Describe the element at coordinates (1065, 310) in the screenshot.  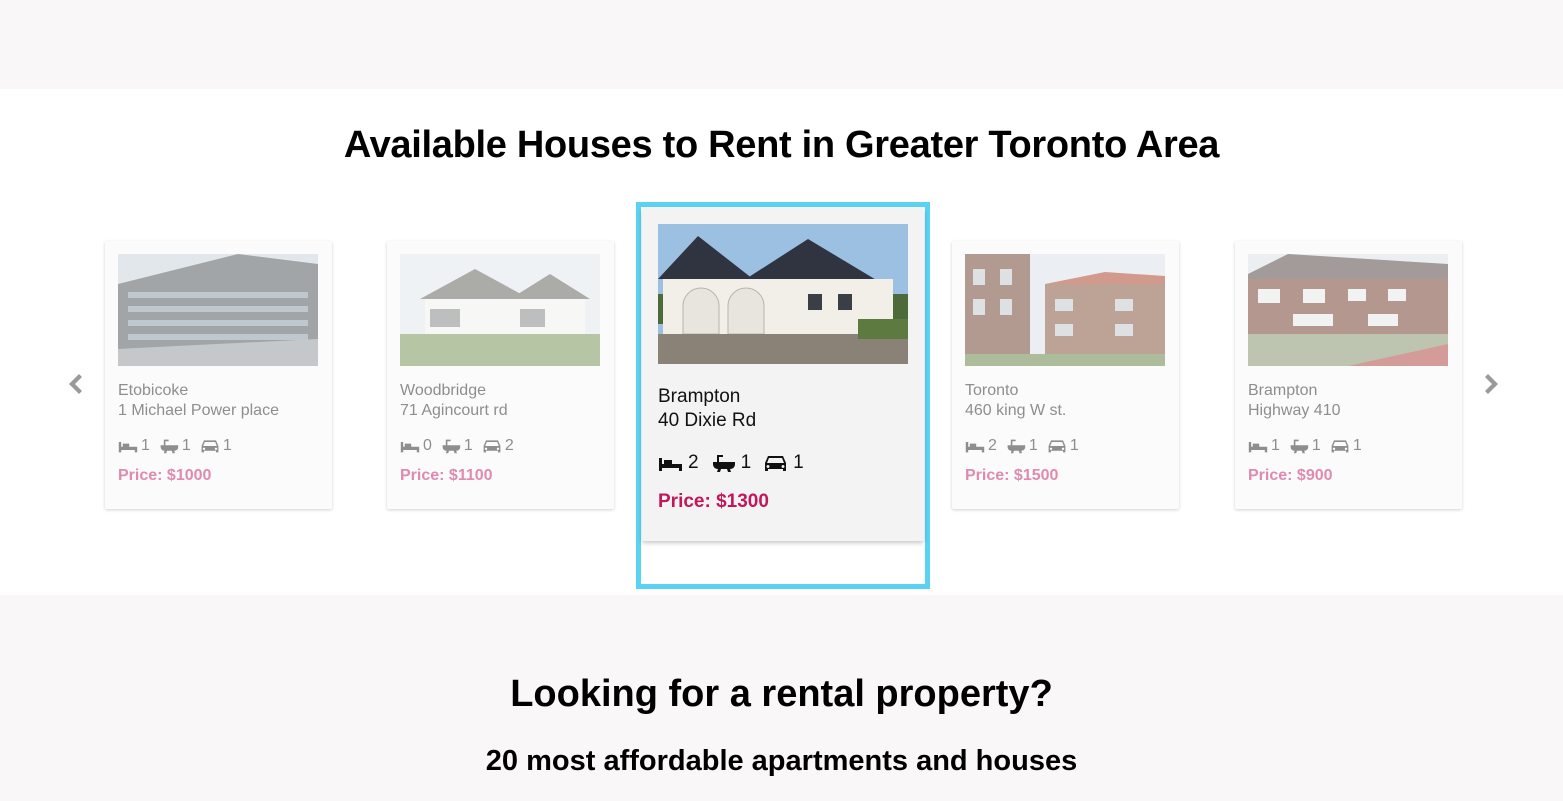
I see `listing-photo-brick-apartment-block` at that location.